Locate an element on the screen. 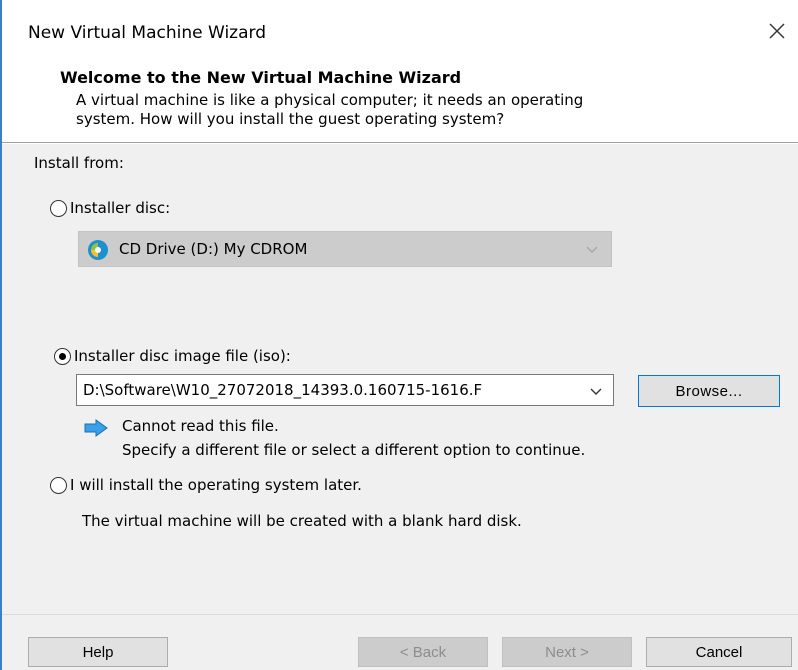 Image resolution: width=798 pixels, height=670 pixels. next-button: Next > is located at coordinates (567, 652).